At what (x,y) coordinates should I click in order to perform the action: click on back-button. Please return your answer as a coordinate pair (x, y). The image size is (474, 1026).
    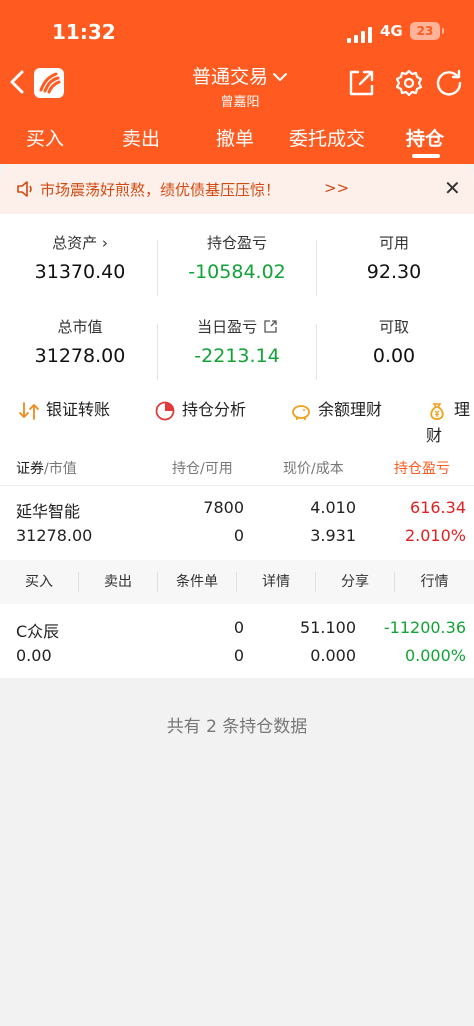
    Looking at the image, I should click on (20, 84).